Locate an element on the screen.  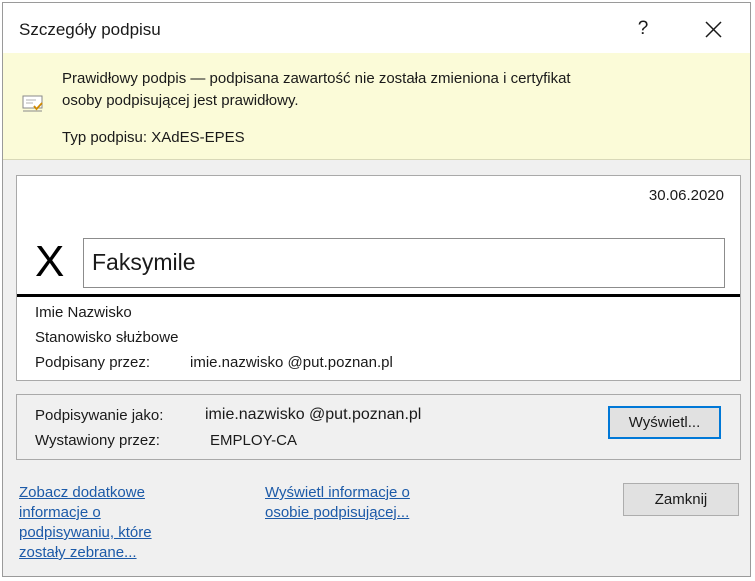
link-line: Zobacz dodatkowe is located at coordinates (82, 492).